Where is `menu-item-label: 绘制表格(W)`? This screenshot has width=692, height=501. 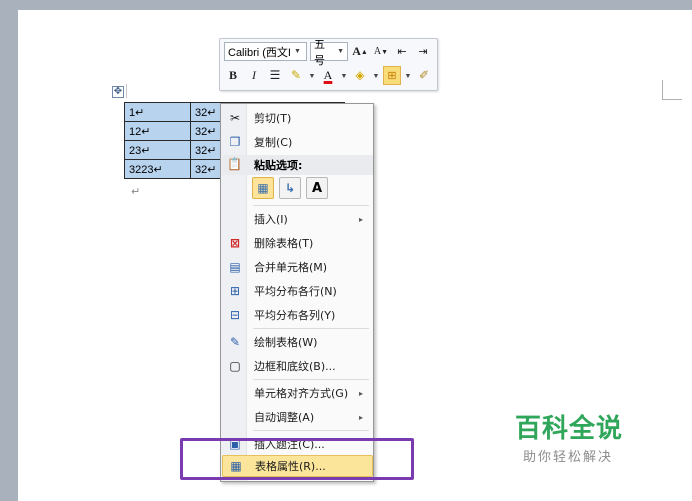
menu-item-label: 绘制表格(W) is located at coordinates (286, 342).